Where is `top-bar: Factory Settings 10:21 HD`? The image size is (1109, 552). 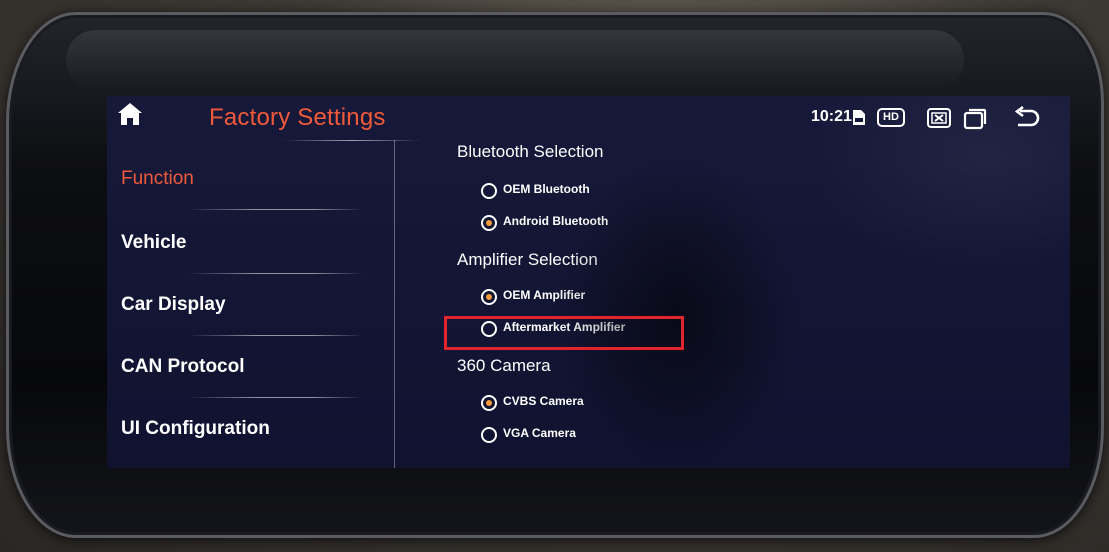 top-bar: Factory Settings 10:21 HD is located at coordinates (588, 118).